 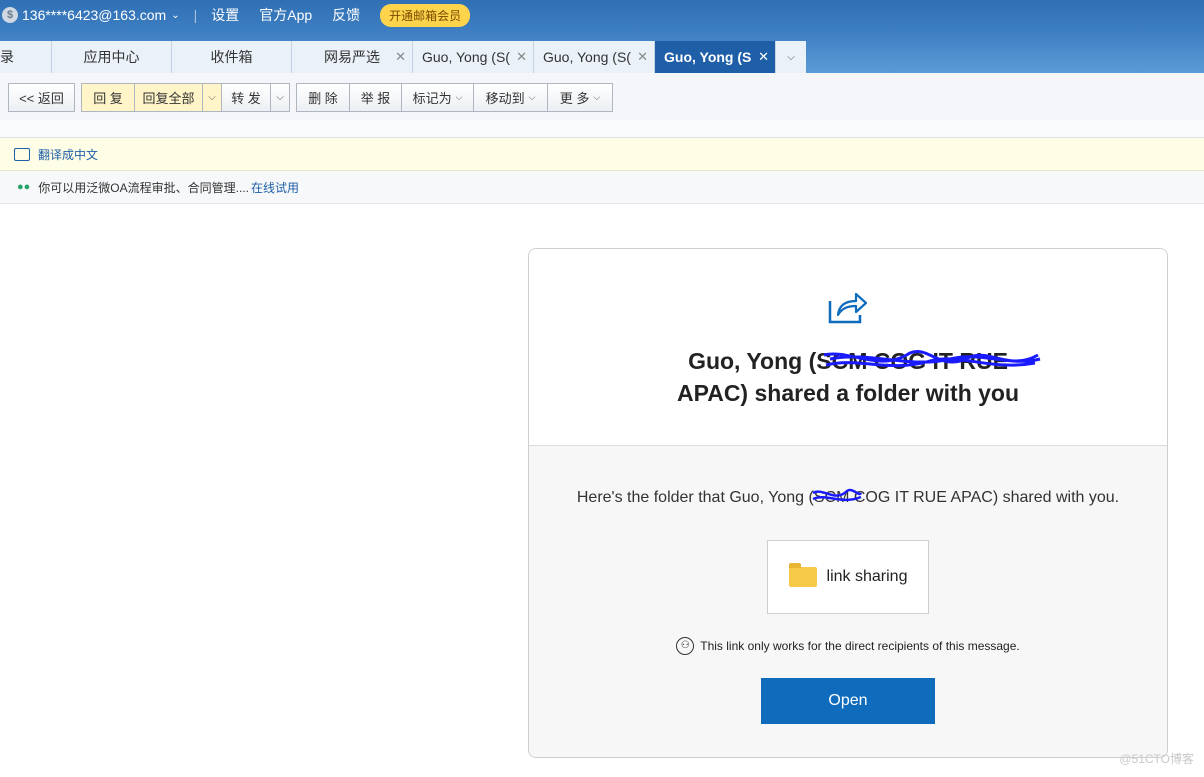 I want to click on share-icon, so click(x=848, y=308).